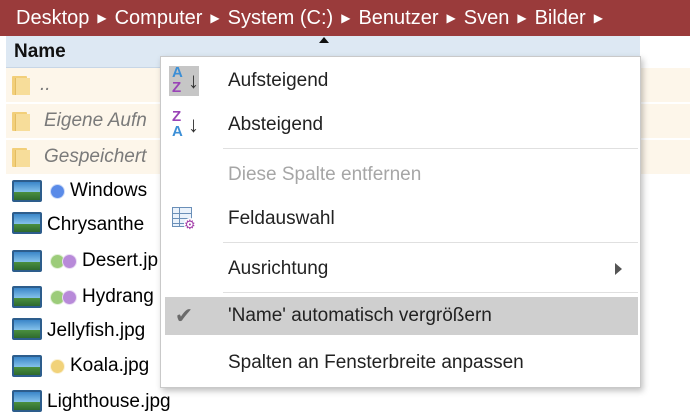  I want to click on list-item-label: Windows, so click(109, 190).